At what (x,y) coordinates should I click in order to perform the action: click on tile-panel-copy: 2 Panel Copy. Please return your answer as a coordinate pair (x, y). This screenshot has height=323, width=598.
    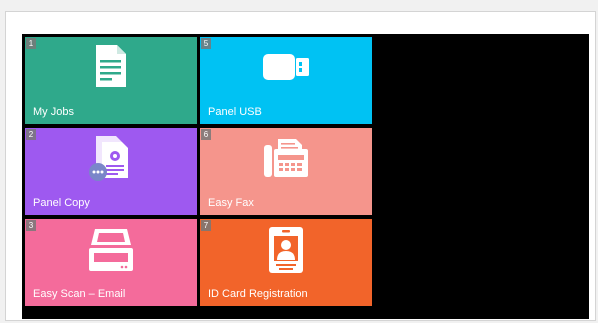
    Looking at the image, I should click on (111, 171).